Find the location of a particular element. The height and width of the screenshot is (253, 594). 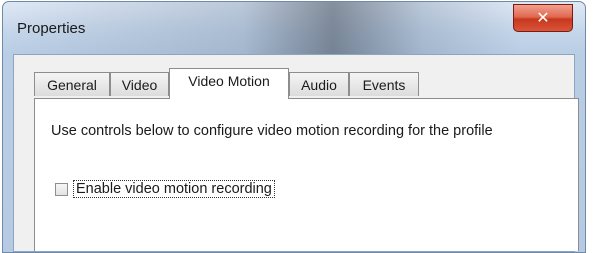

tab-video-motion: Video Motion is located at coordinates (229, 83).